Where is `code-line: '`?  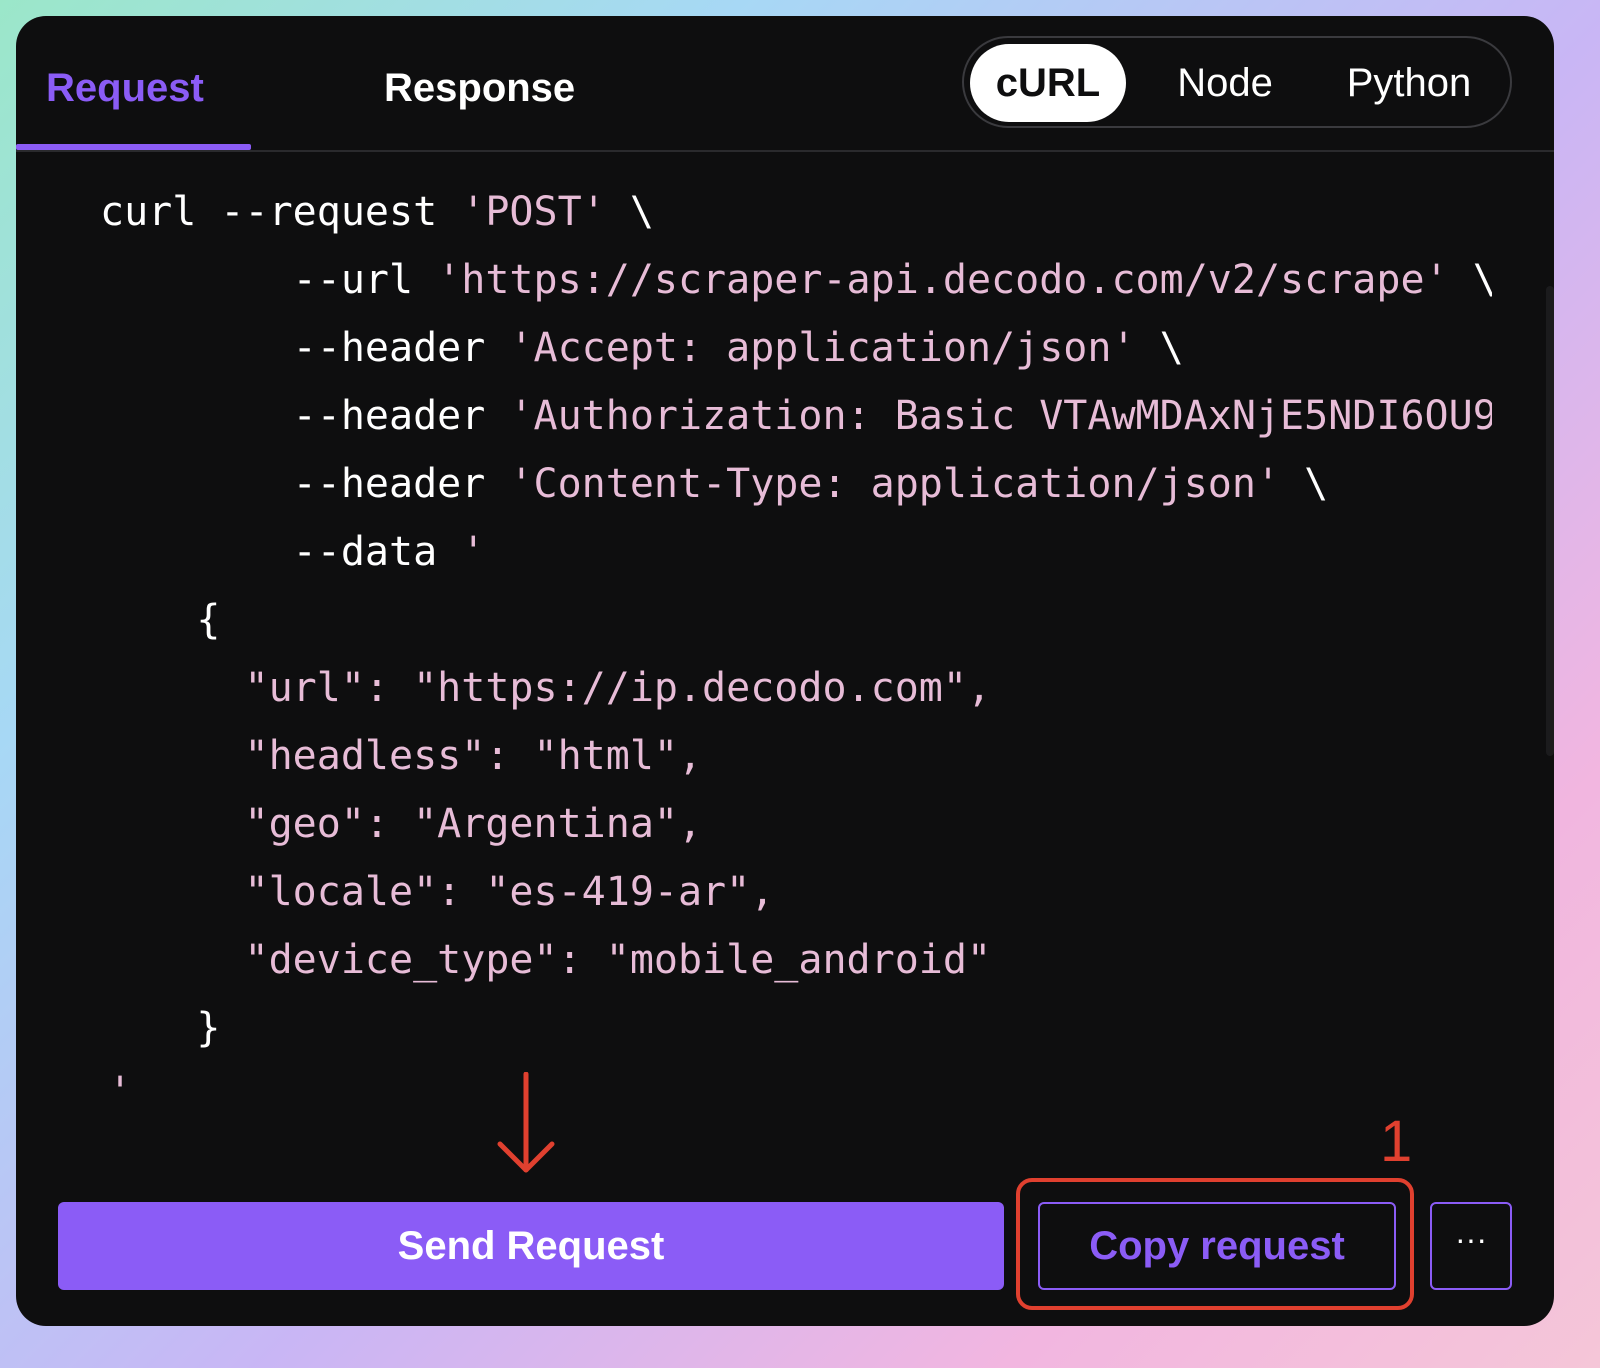
code-line: ' is located at coordinates (120, 1079).